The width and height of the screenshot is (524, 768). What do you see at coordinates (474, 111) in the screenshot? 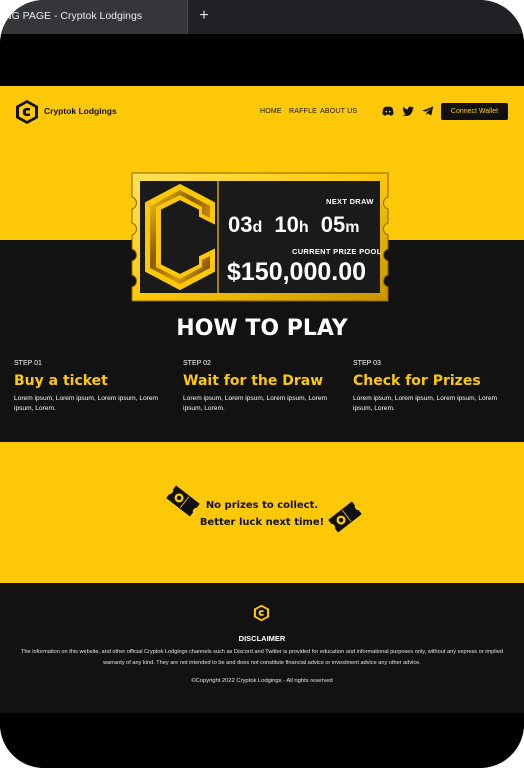
I see `connect-wallet-button: Connect Wallet` at bounding box center [474, 111].